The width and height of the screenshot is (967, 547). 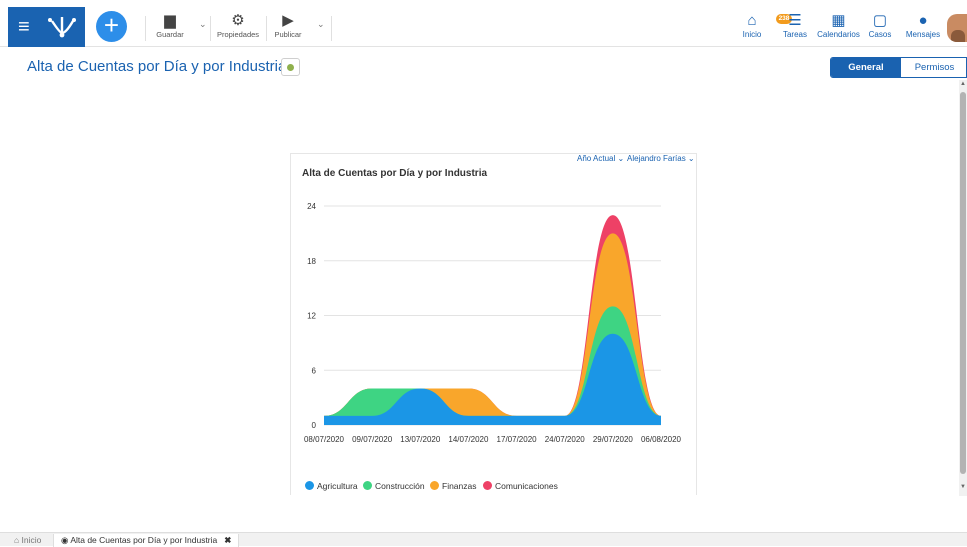 I want to click on legend-item-finanzas: Finanzas, so click(x=453, y=486).